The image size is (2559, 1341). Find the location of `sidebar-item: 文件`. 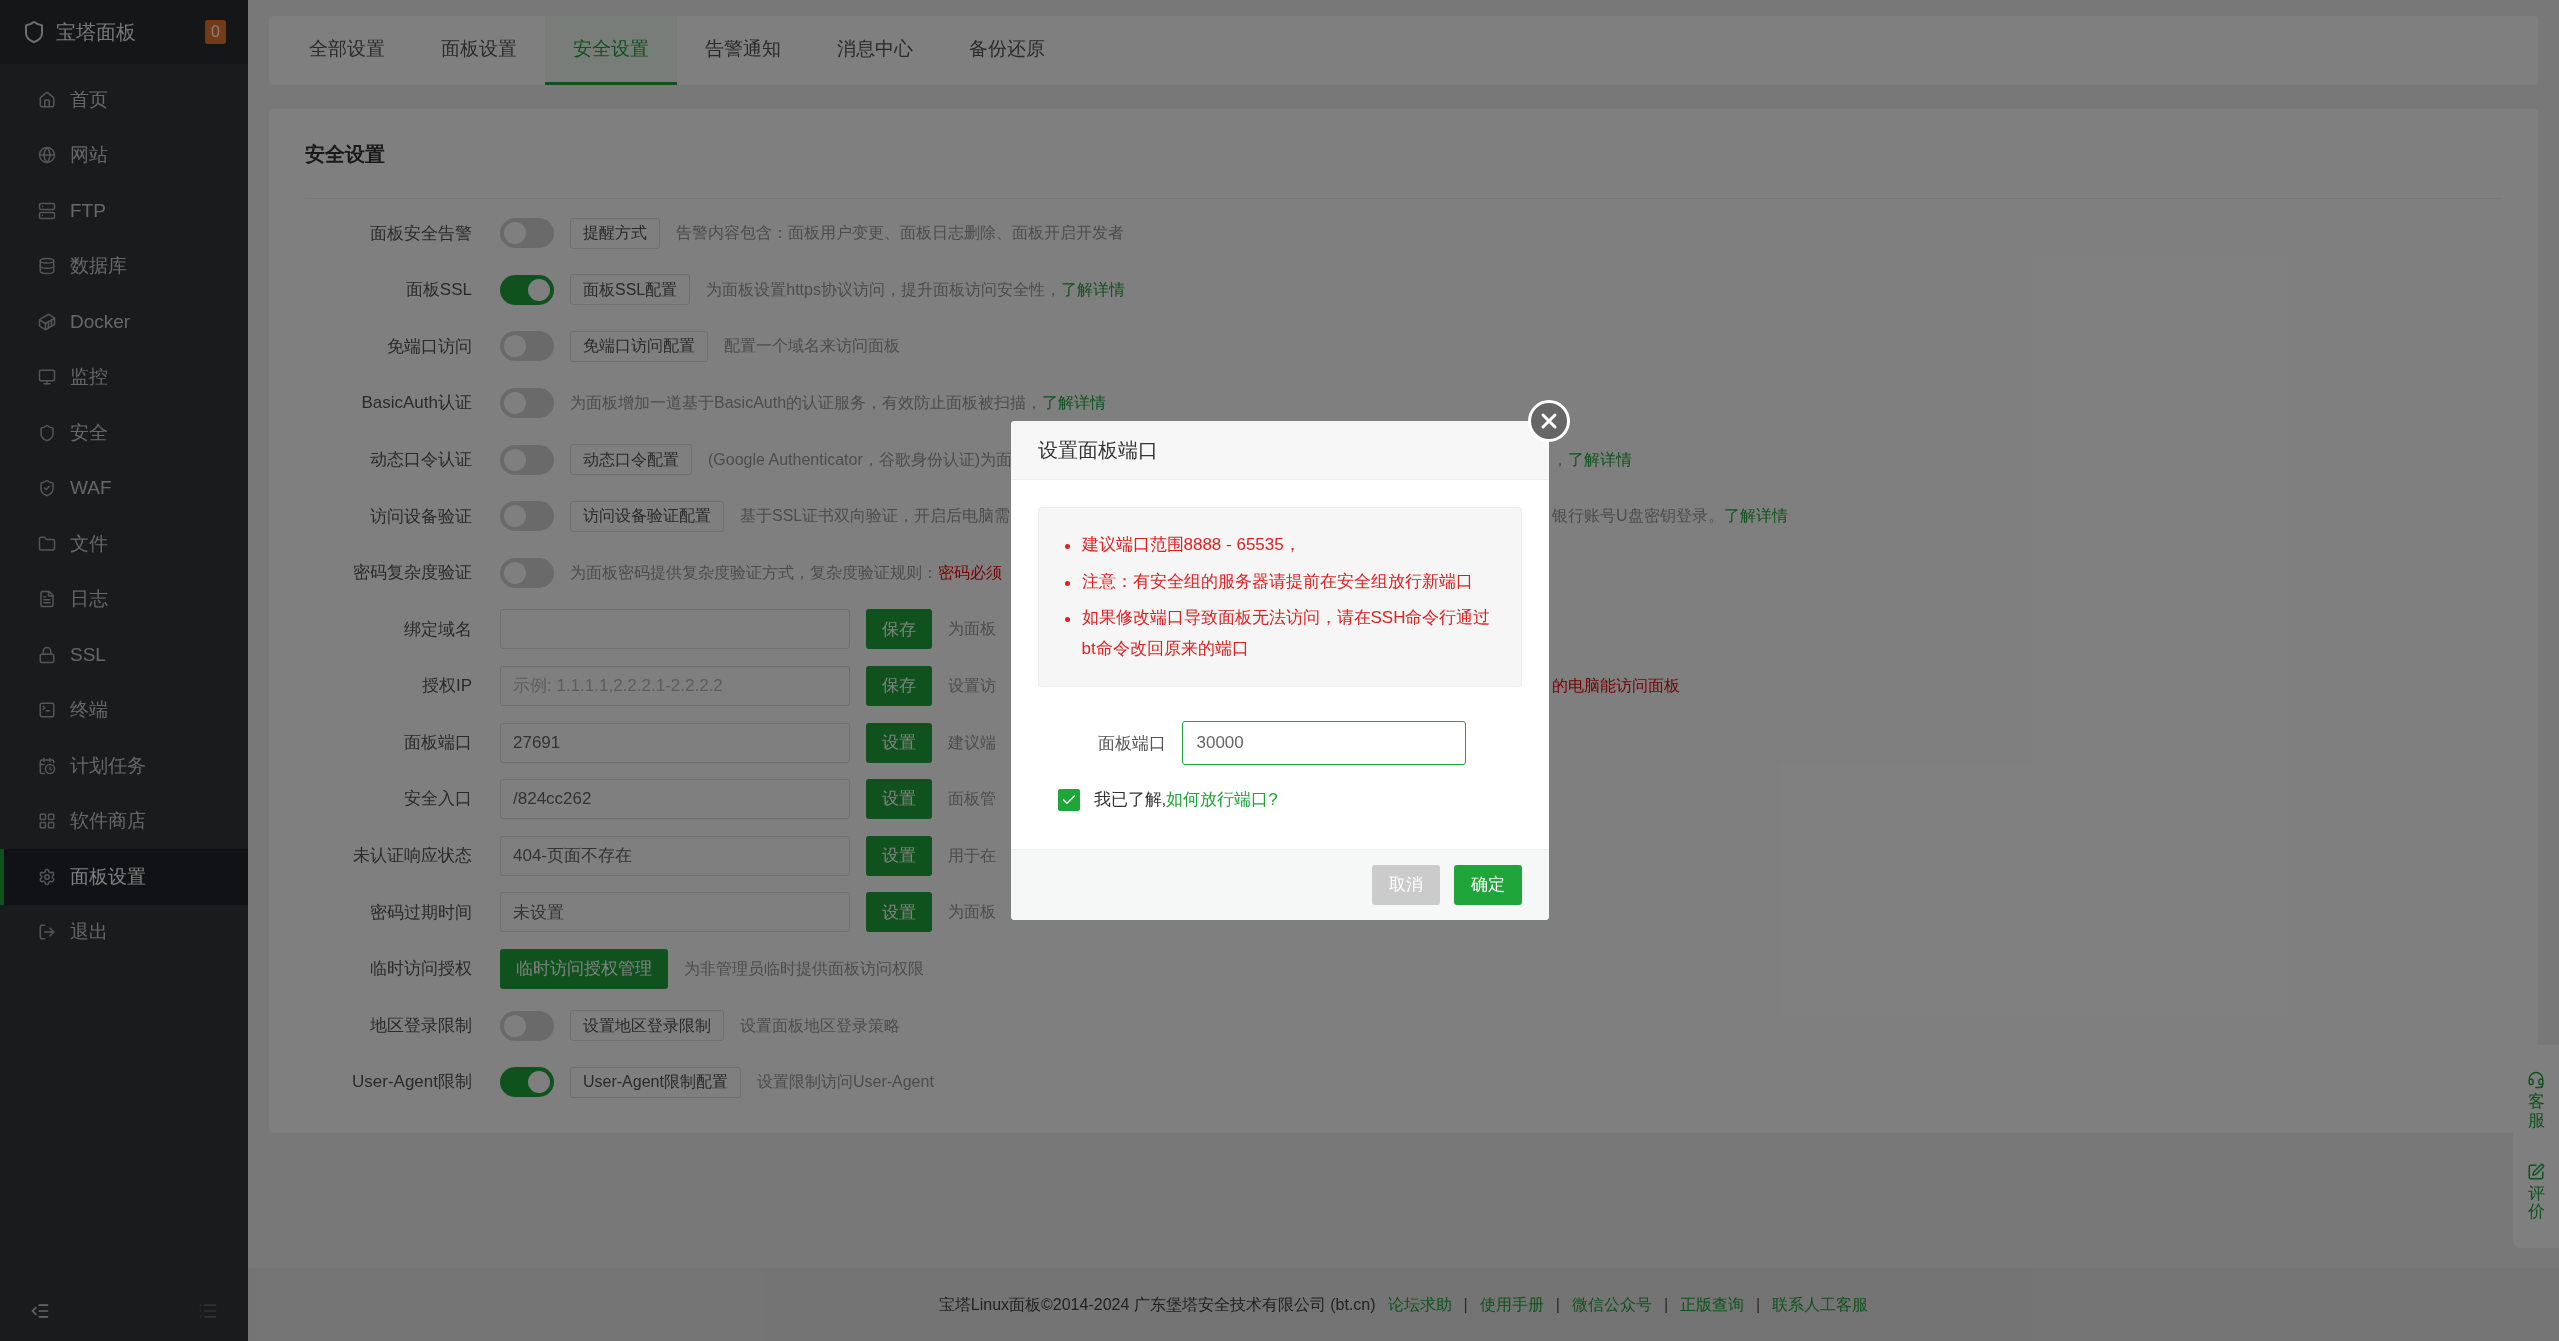

sidebar-item: 文件 is located at coordinates (124, 544).